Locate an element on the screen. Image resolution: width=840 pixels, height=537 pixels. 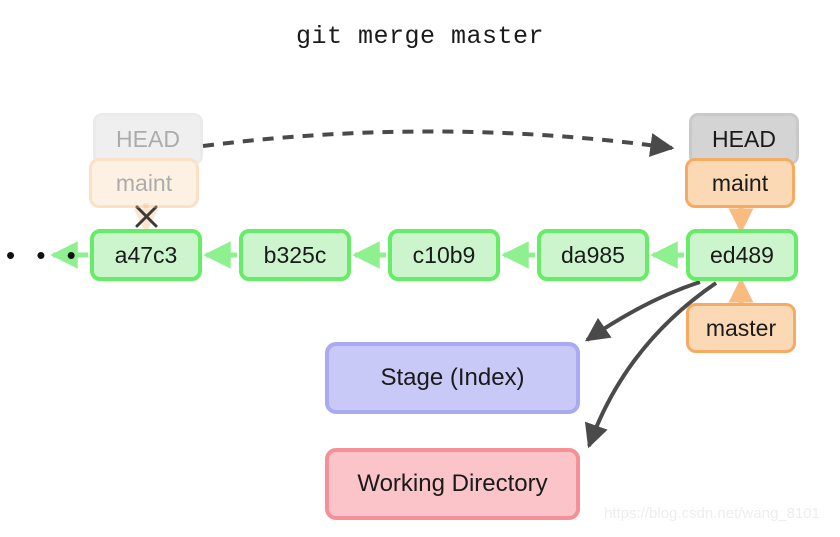
maint-ref-box: maint is located at coordinates (740, 183).